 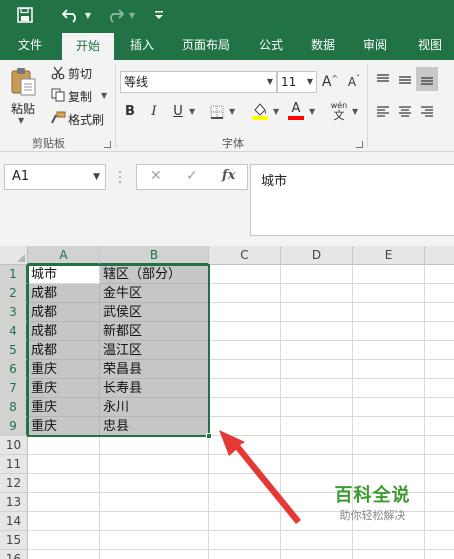 What do you see at coordinates (154, 369) in the screenshot?
I see `cell: 荣昌县` at bounding box center [154, 369].